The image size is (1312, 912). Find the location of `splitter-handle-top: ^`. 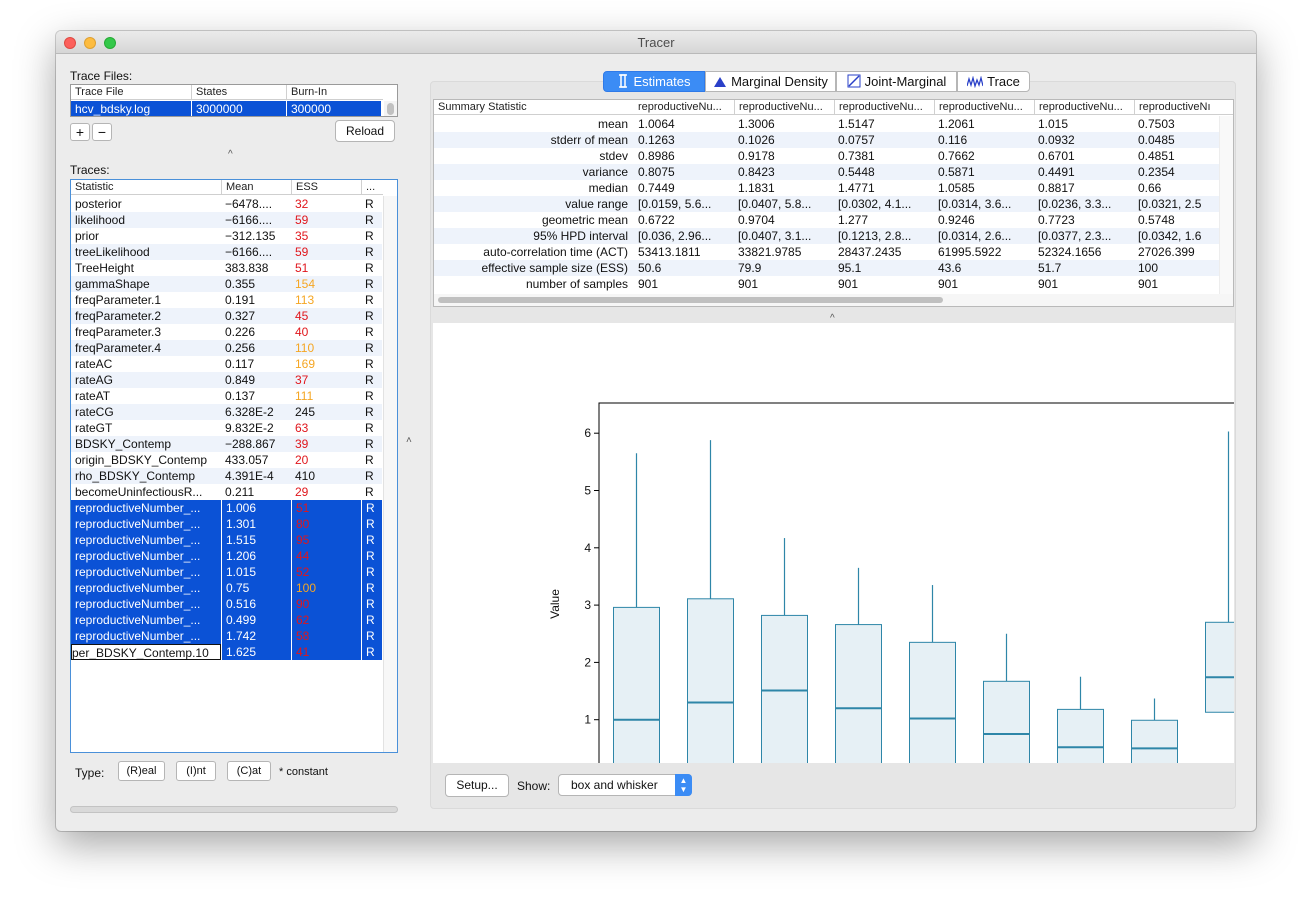

splitter-handle-top: ^ is located at coordinates (230, 154).